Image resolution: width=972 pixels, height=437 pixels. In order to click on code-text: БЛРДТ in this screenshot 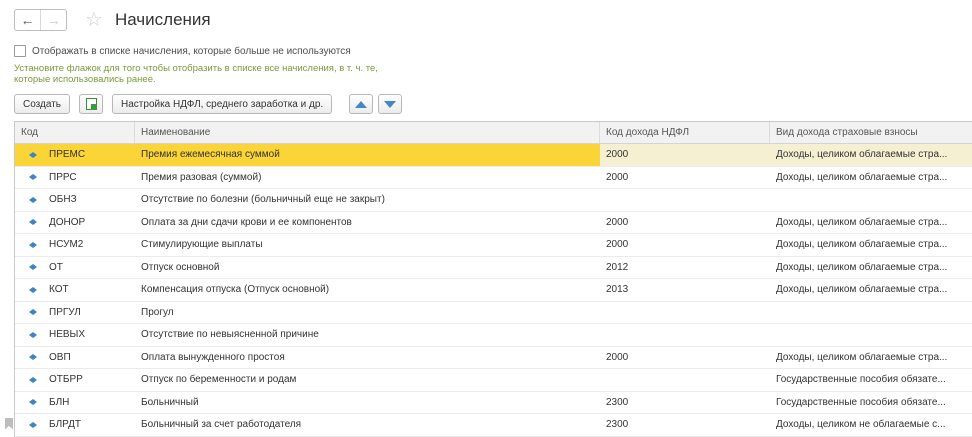, I will do `click(65, 425)`.